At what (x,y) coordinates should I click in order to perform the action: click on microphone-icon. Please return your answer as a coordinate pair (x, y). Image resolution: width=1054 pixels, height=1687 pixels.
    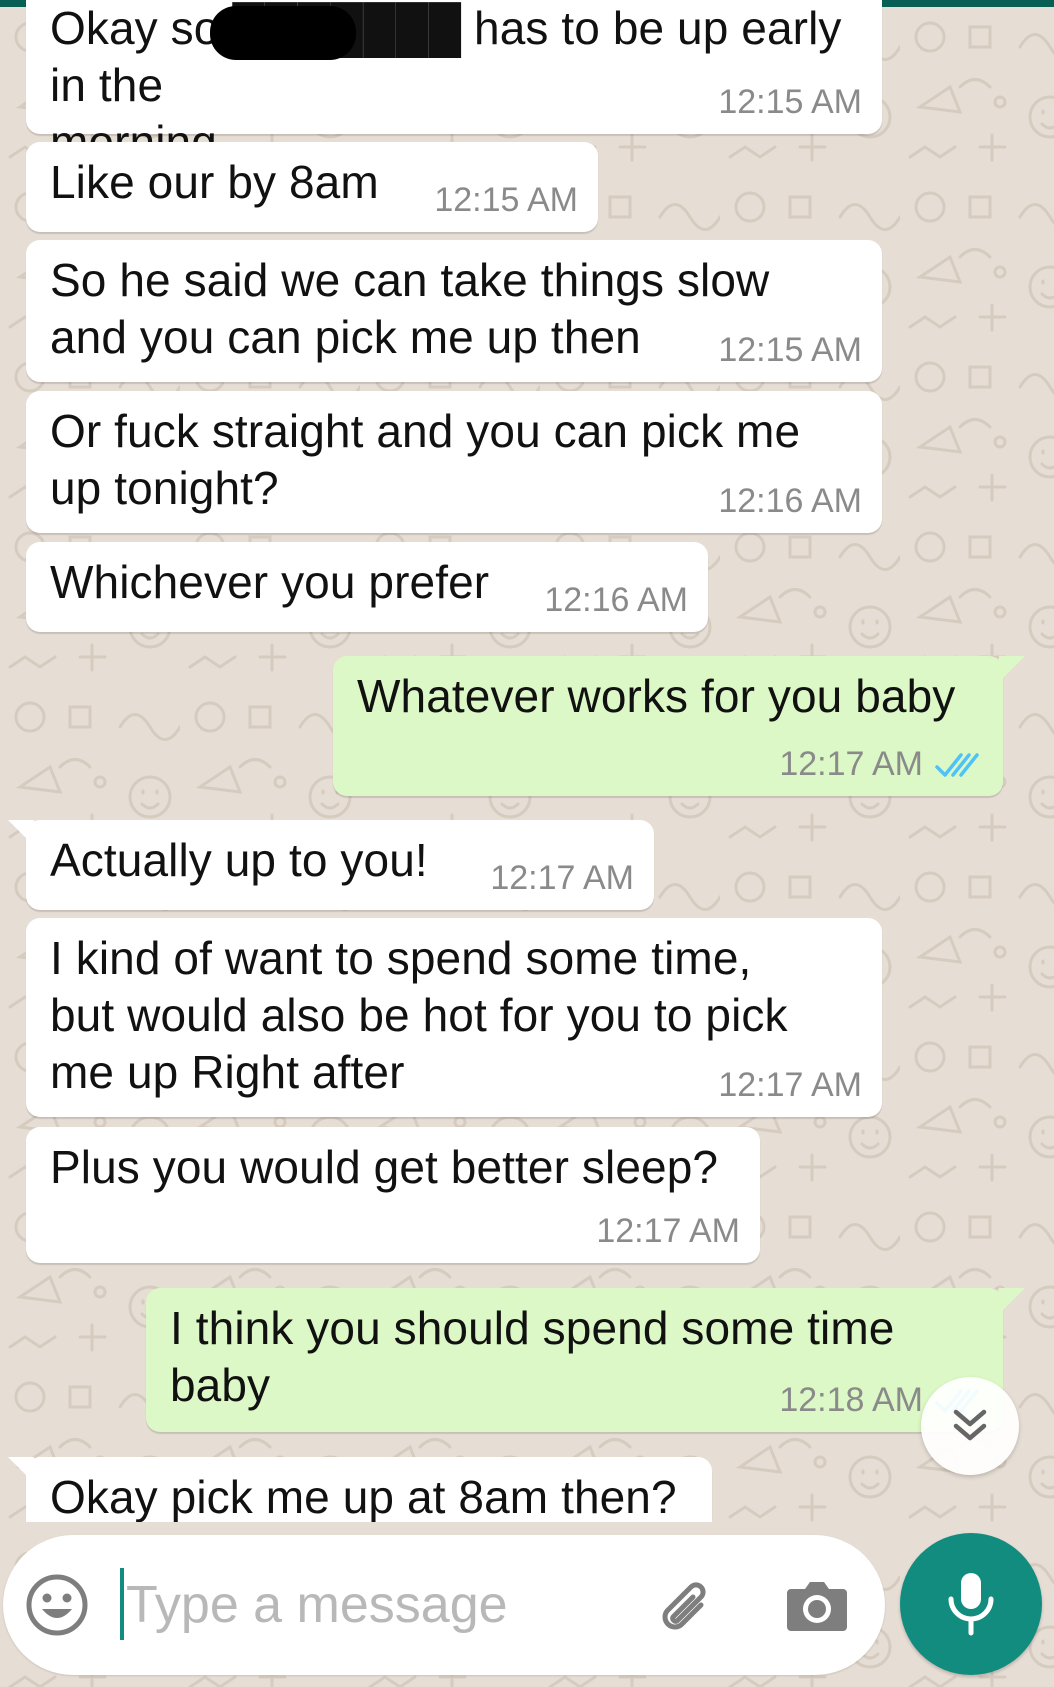
    Looking at the image, I should click on (971, 1604).